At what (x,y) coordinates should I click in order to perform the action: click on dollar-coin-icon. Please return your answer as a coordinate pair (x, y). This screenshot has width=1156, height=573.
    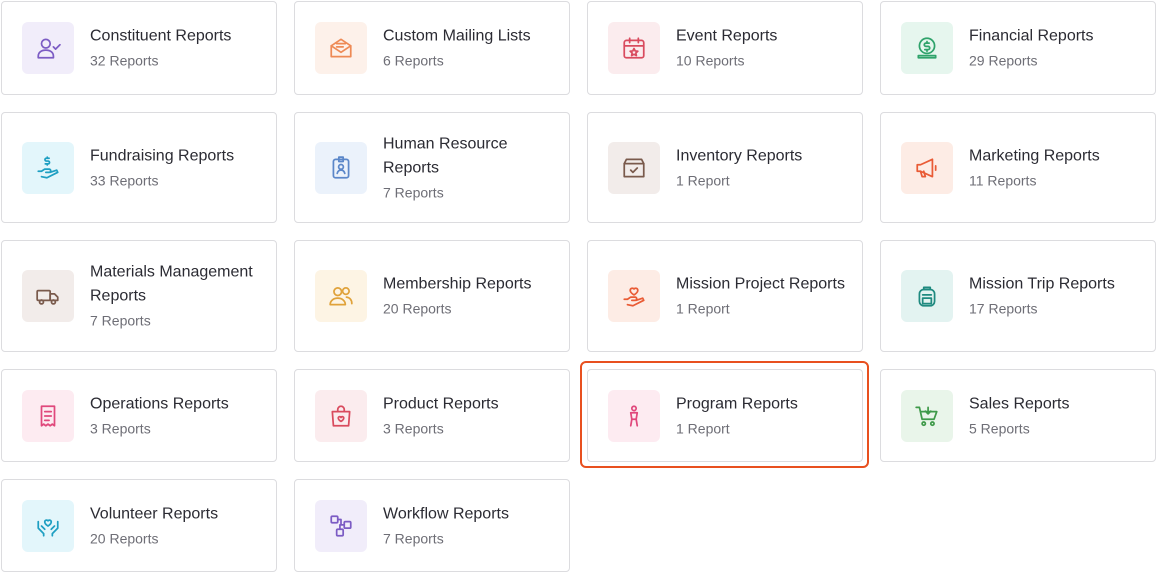
    Looking at the image, I should click on (927, 48).